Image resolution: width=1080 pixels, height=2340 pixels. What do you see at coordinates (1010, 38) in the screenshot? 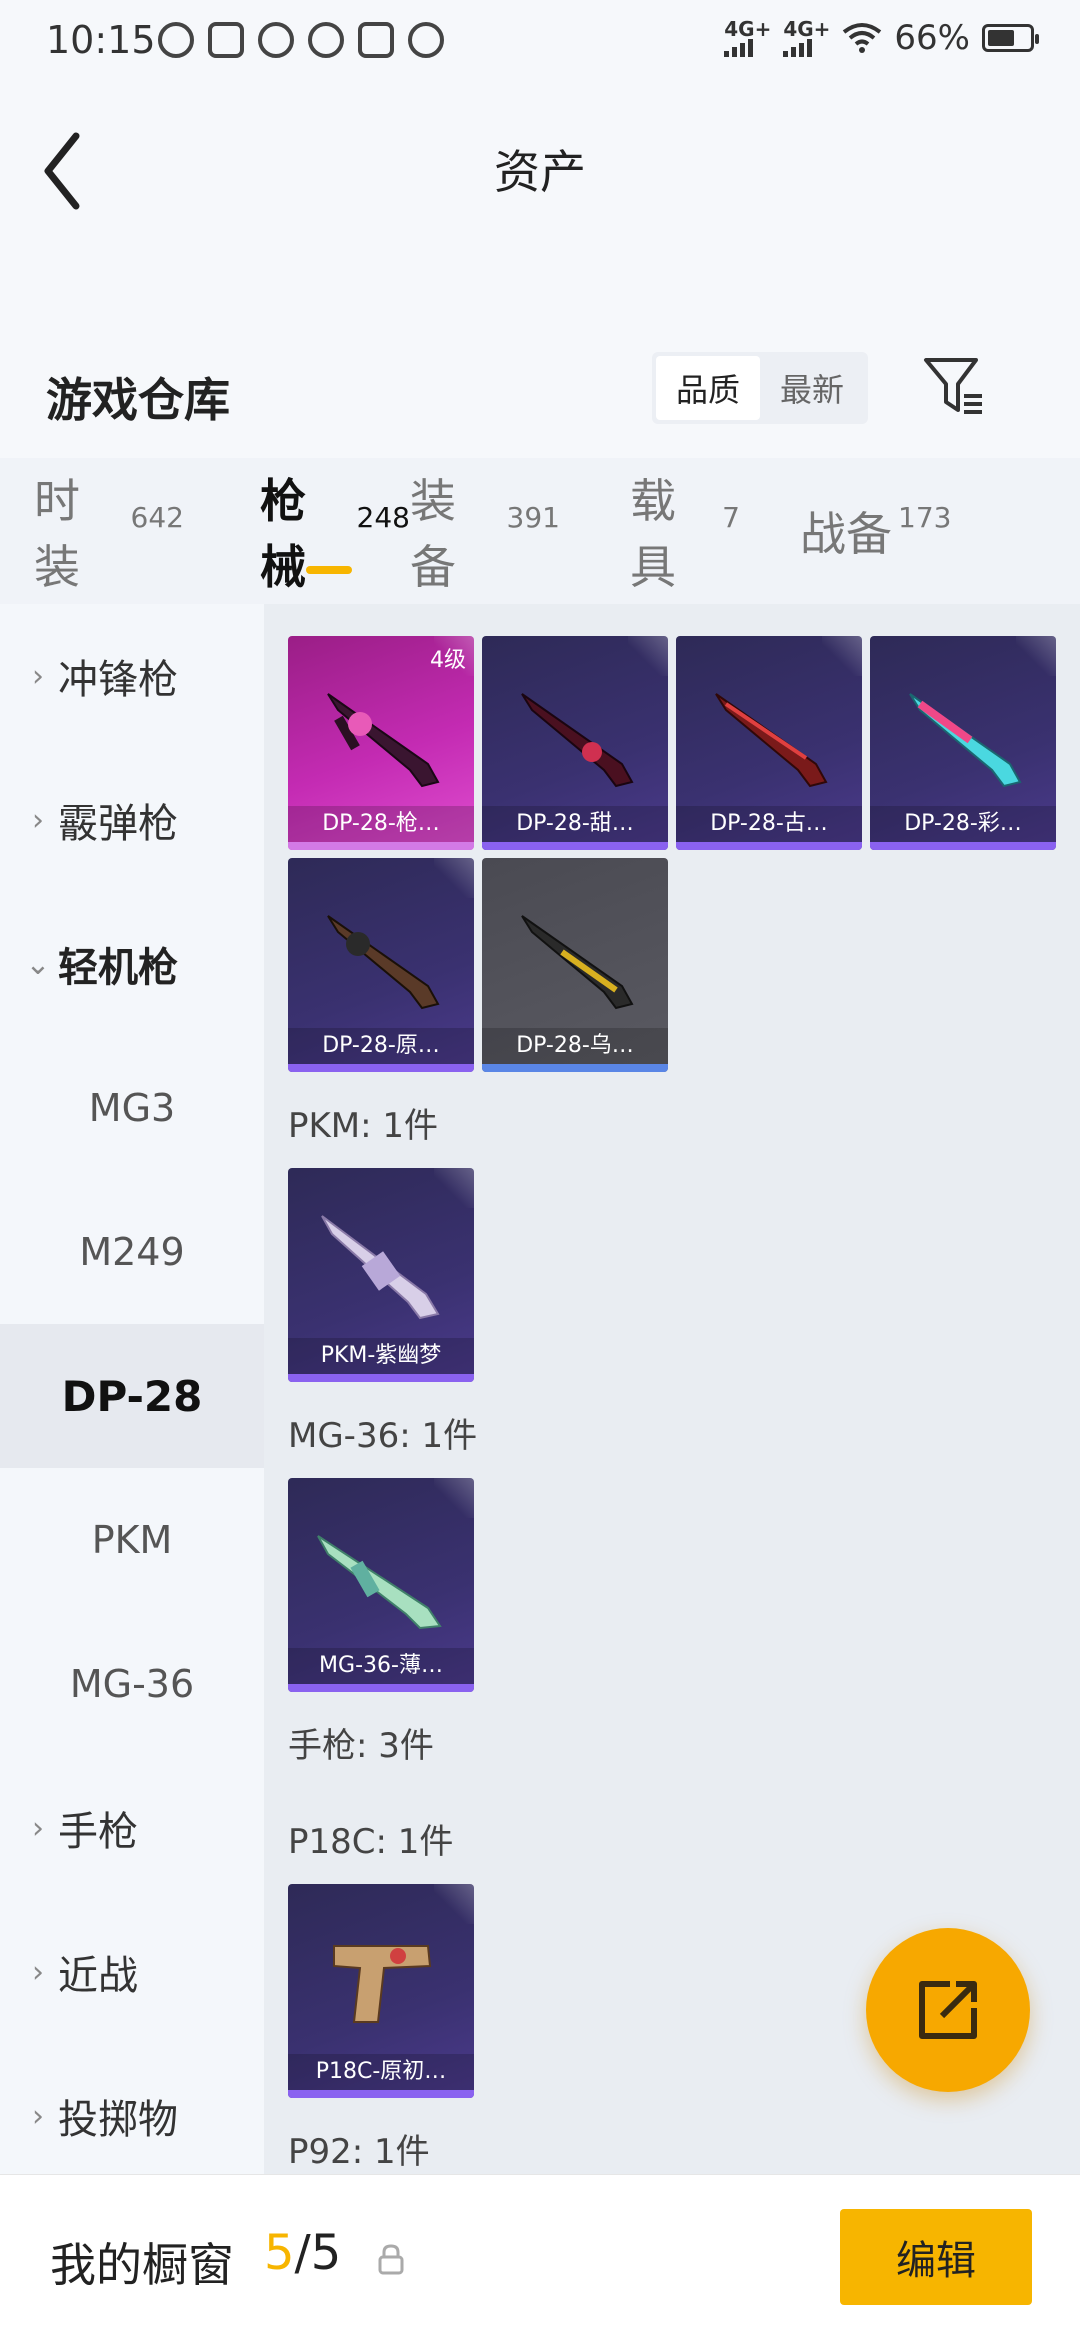
I see `battery-icon` at bounding box center [1010, 38].